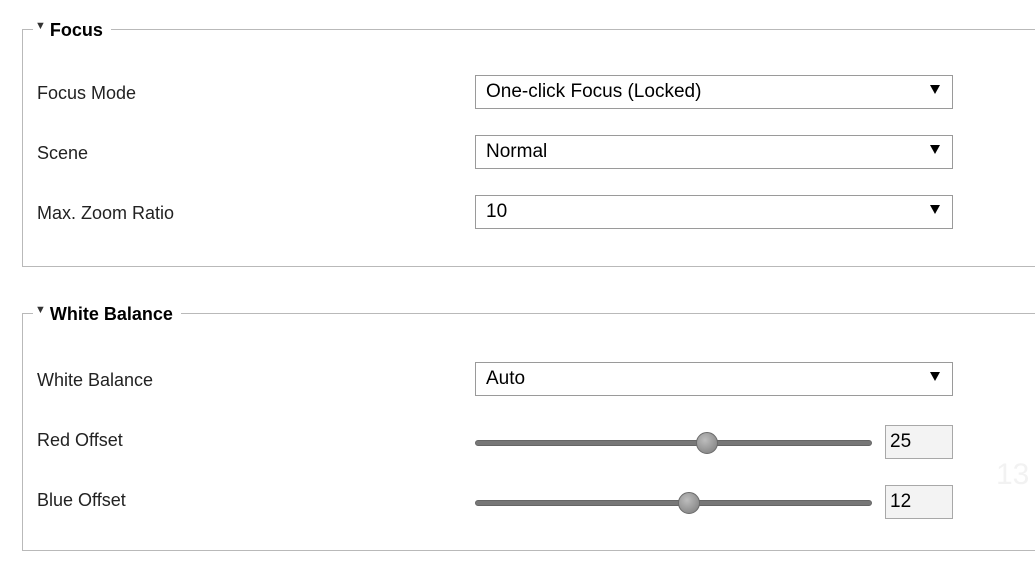 This screenshot has width=1035, height=570. What do you see at coordinates (506, 378) in the screenshot?
I see `white-balance-value: Auto` at bounding box center [506, 378].